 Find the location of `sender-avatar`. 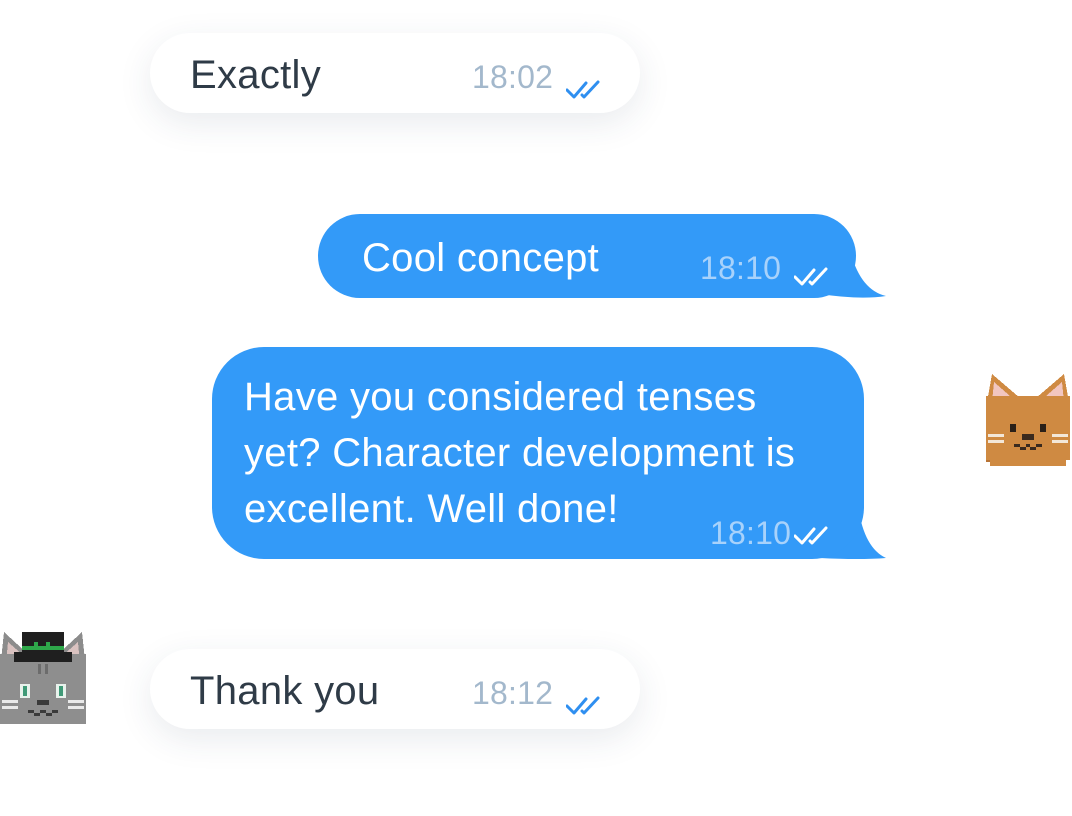

sender-avatar is located at coordinates (1028, 420).